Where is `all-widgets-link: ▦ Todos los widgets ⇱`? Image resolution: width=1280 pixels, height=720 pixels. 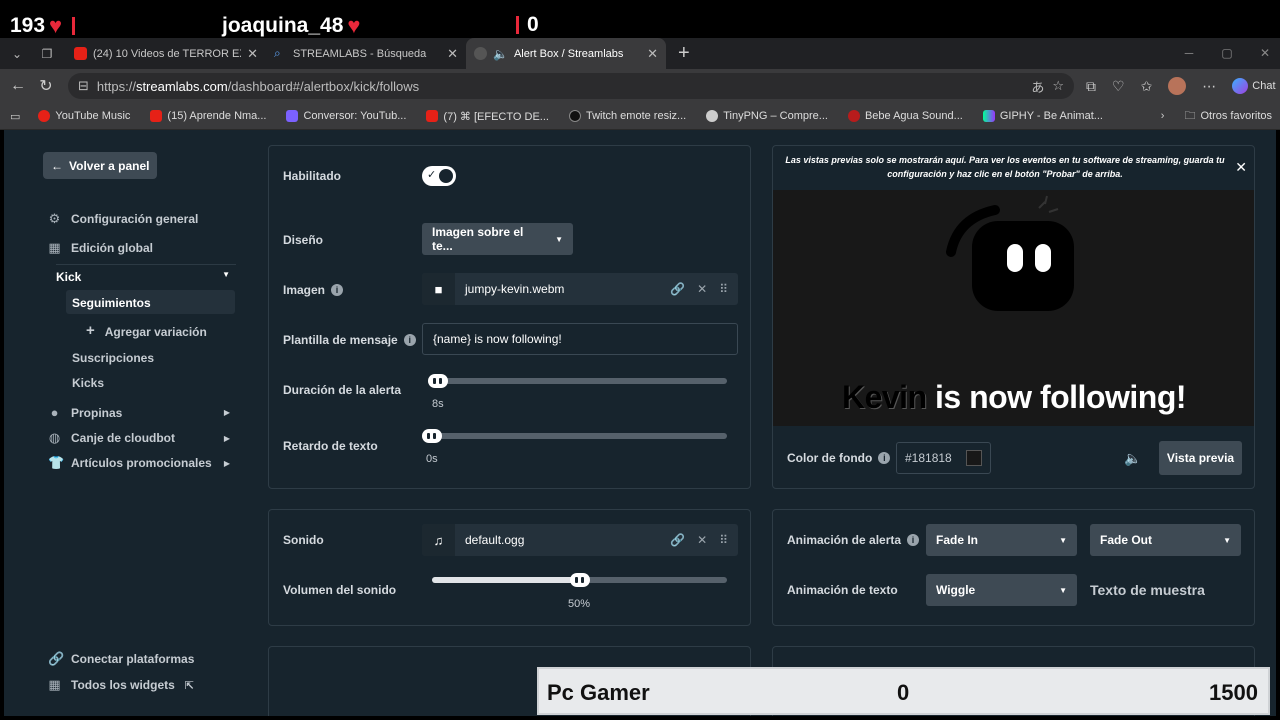 all-widgets-link: ▦ Todos los widgets ⇱ is located at coordinates (143, 685).